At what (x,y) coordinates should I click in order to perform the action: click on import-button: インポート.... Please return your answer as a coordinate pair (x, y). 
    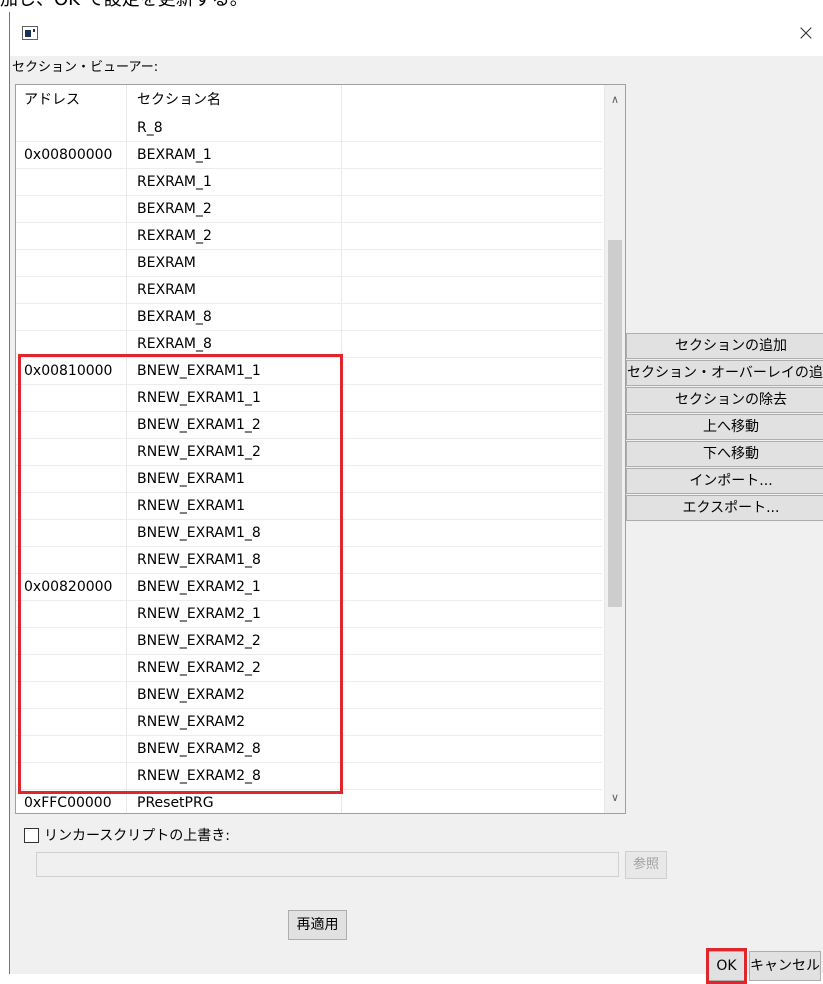
    Looking at the image, I should click on (724, 481).